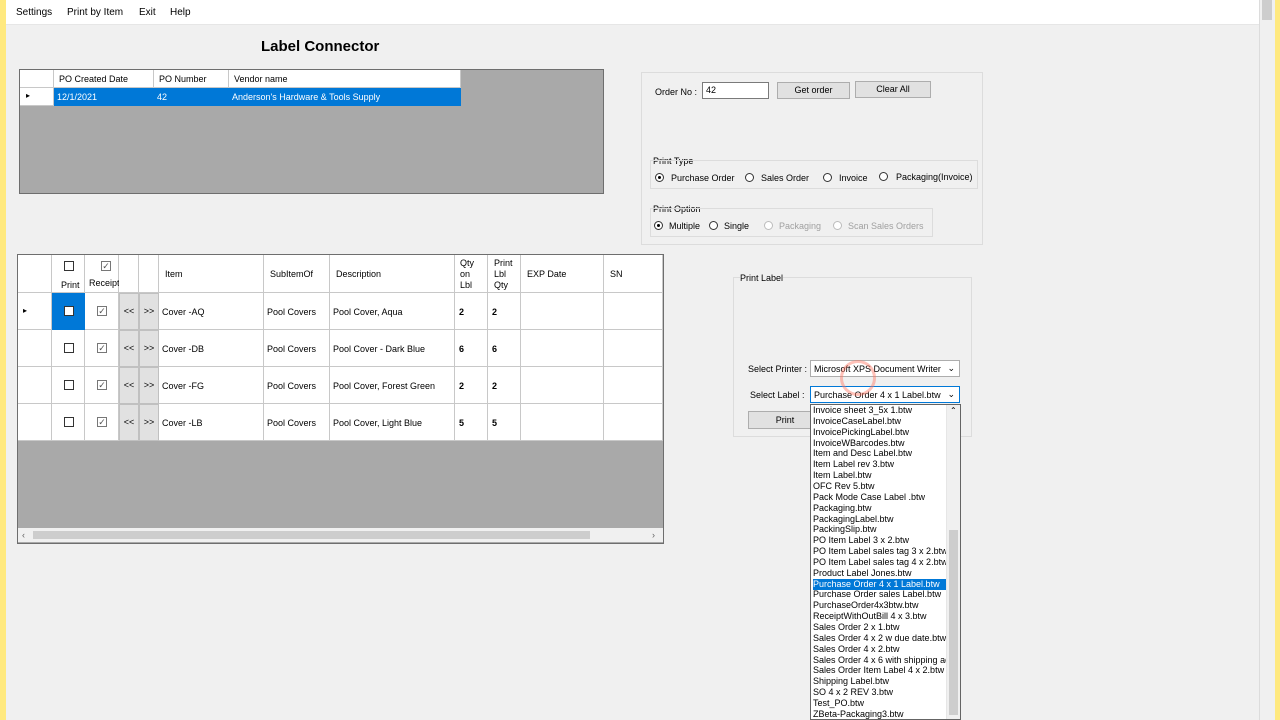 The width and height of the screenshot is (1280, 720). I want to click on receipt-checkbox-3: ✓, so click(102, 422).